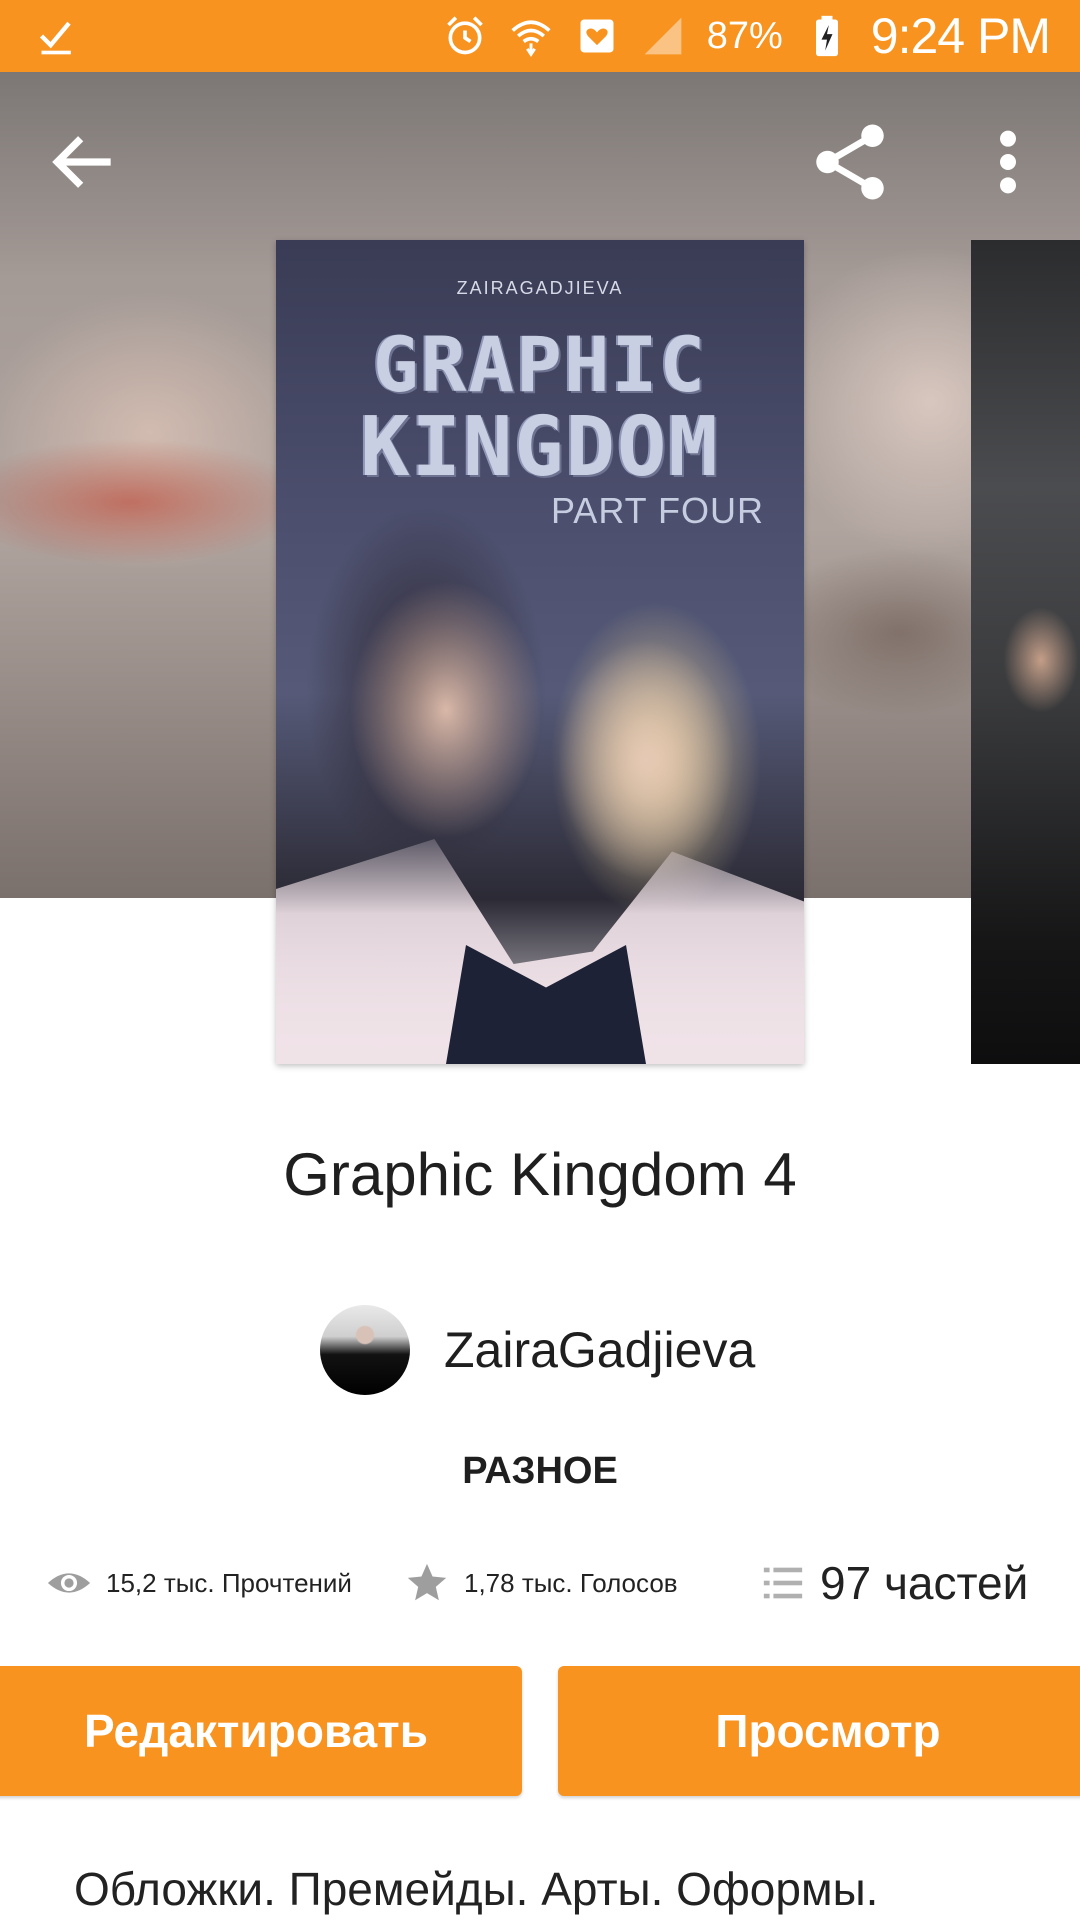 This screenshot has width=1080, height=1920. Describe the element at coordinates (597, 36) in the screenshot. I see `heart-notification-icon` at that location.